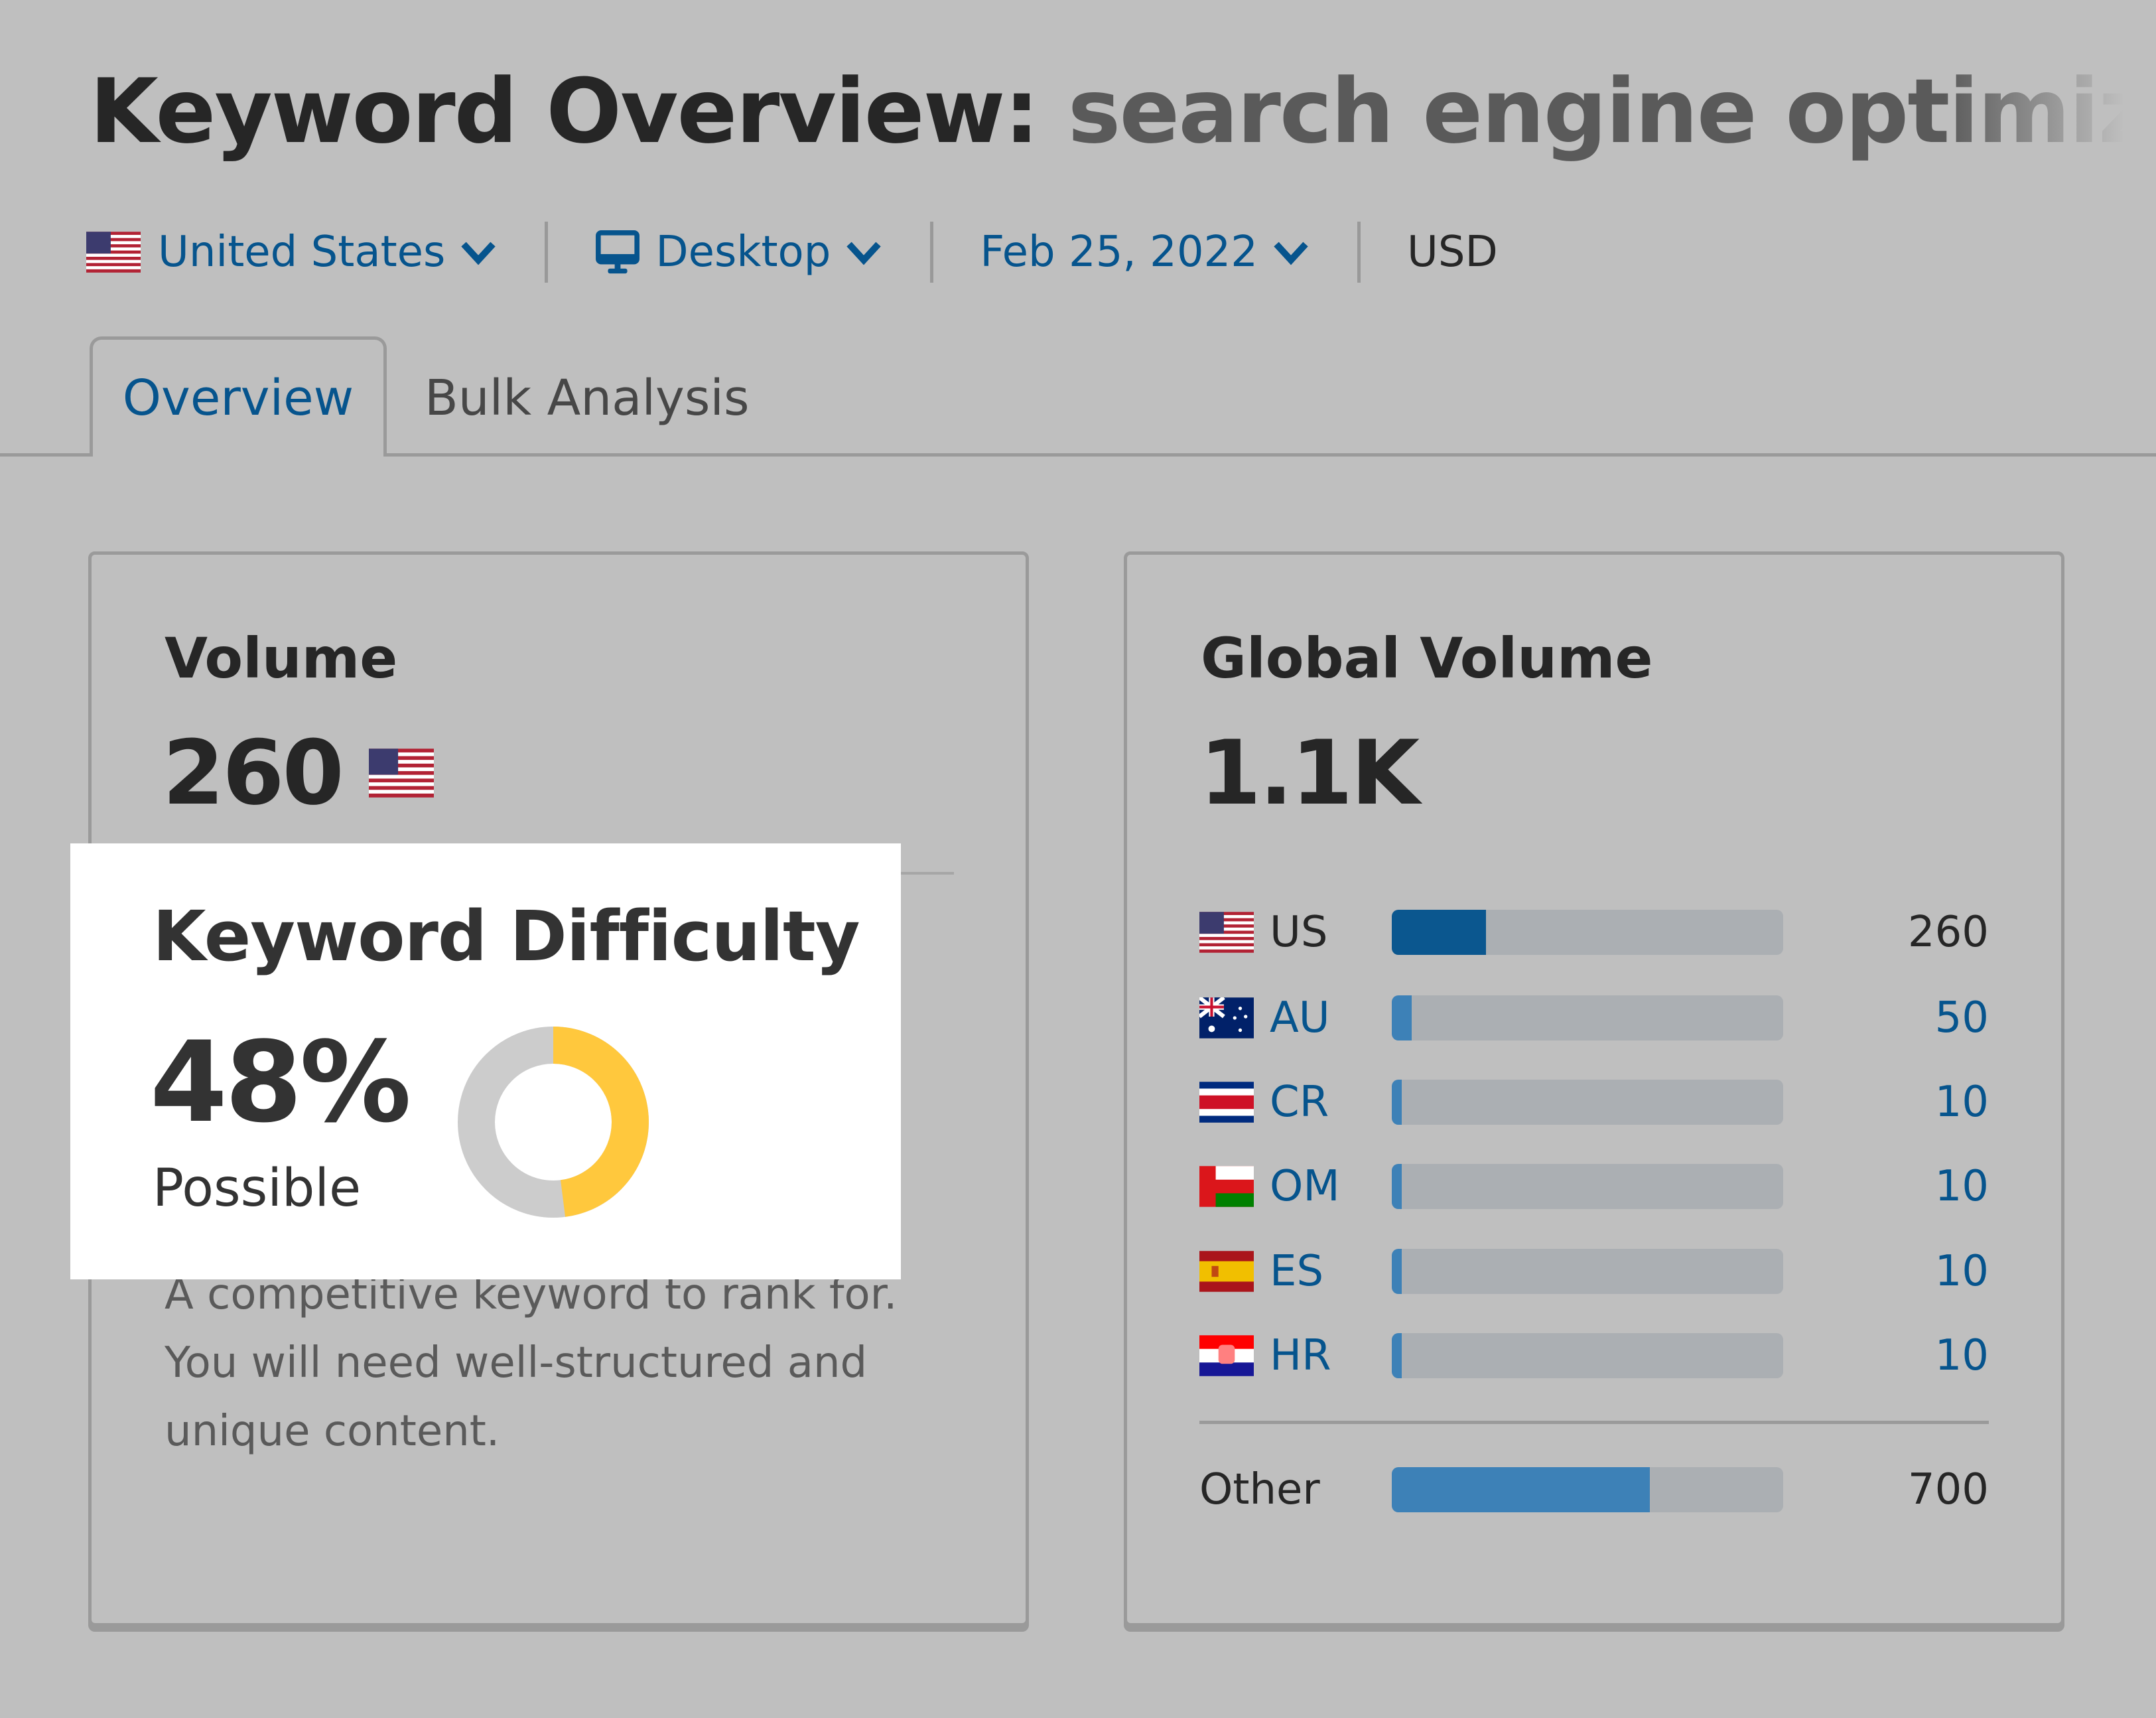 The image size is (2156, 1718). What do you see at coordinates (1259, 1489) in the screenshot?
I see `other-label: Other` at bounding box center [1259, 1489].